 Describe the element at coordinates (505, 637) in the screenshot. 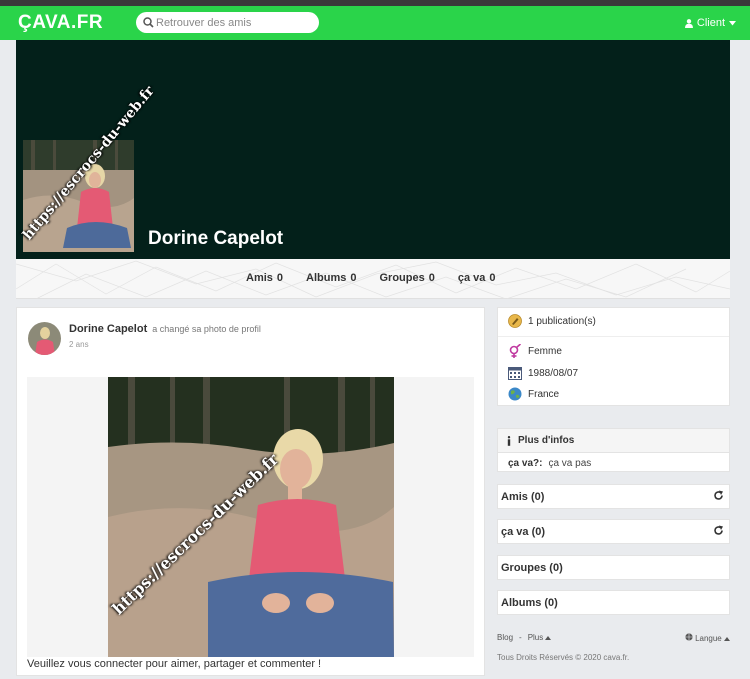

I see `footer-blog-link: Blog` at that location.